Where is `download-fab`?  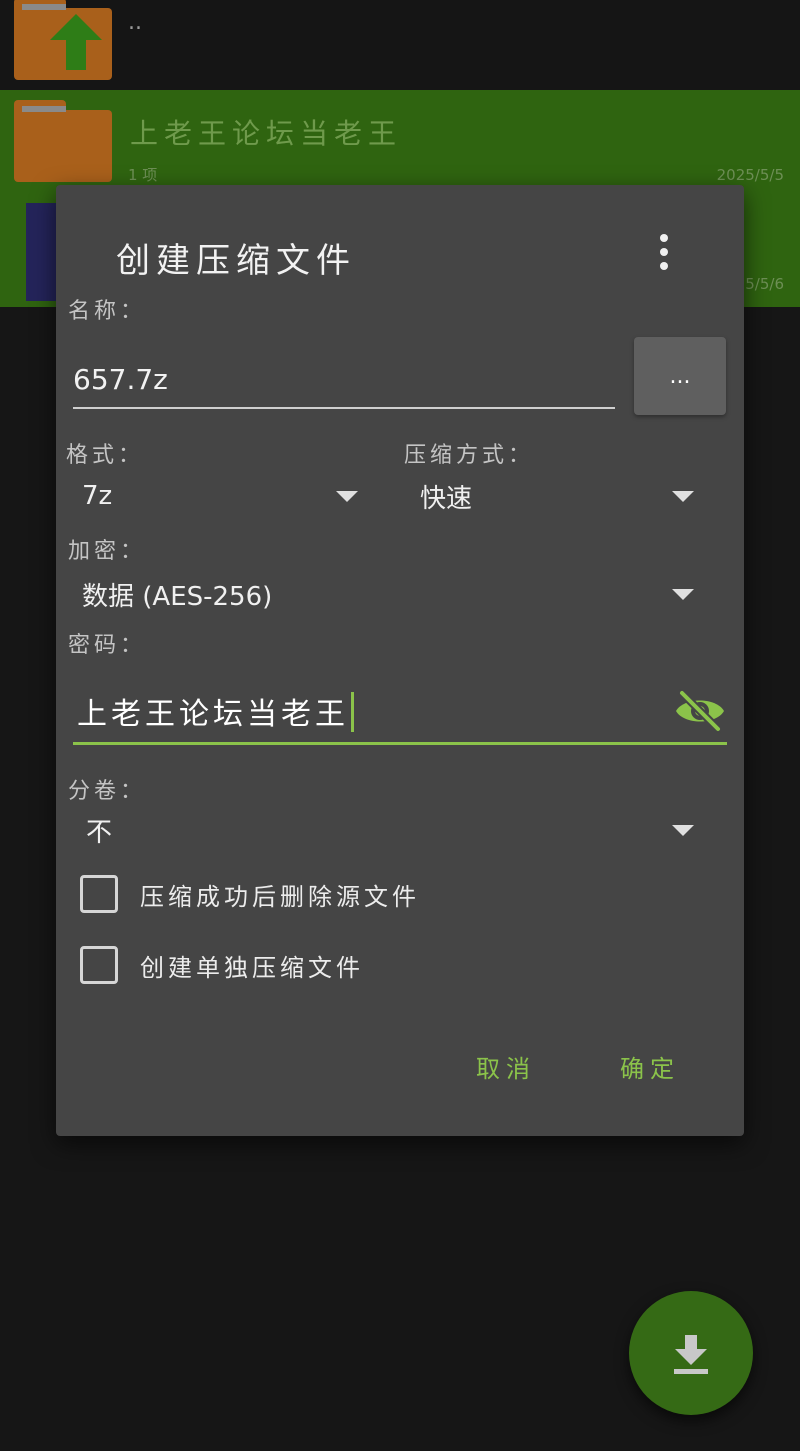
download-fab is located at coordinates (691, 1353).